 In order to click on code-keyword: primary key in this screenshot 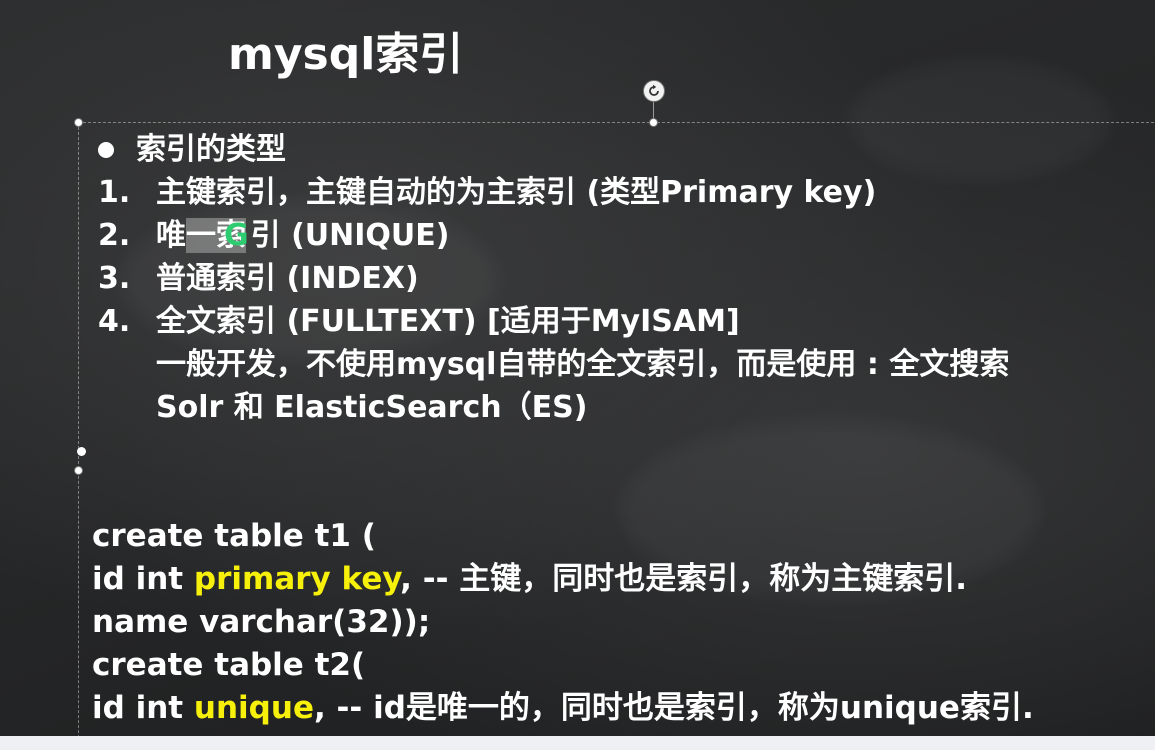, I will do `click(297, 579)`.